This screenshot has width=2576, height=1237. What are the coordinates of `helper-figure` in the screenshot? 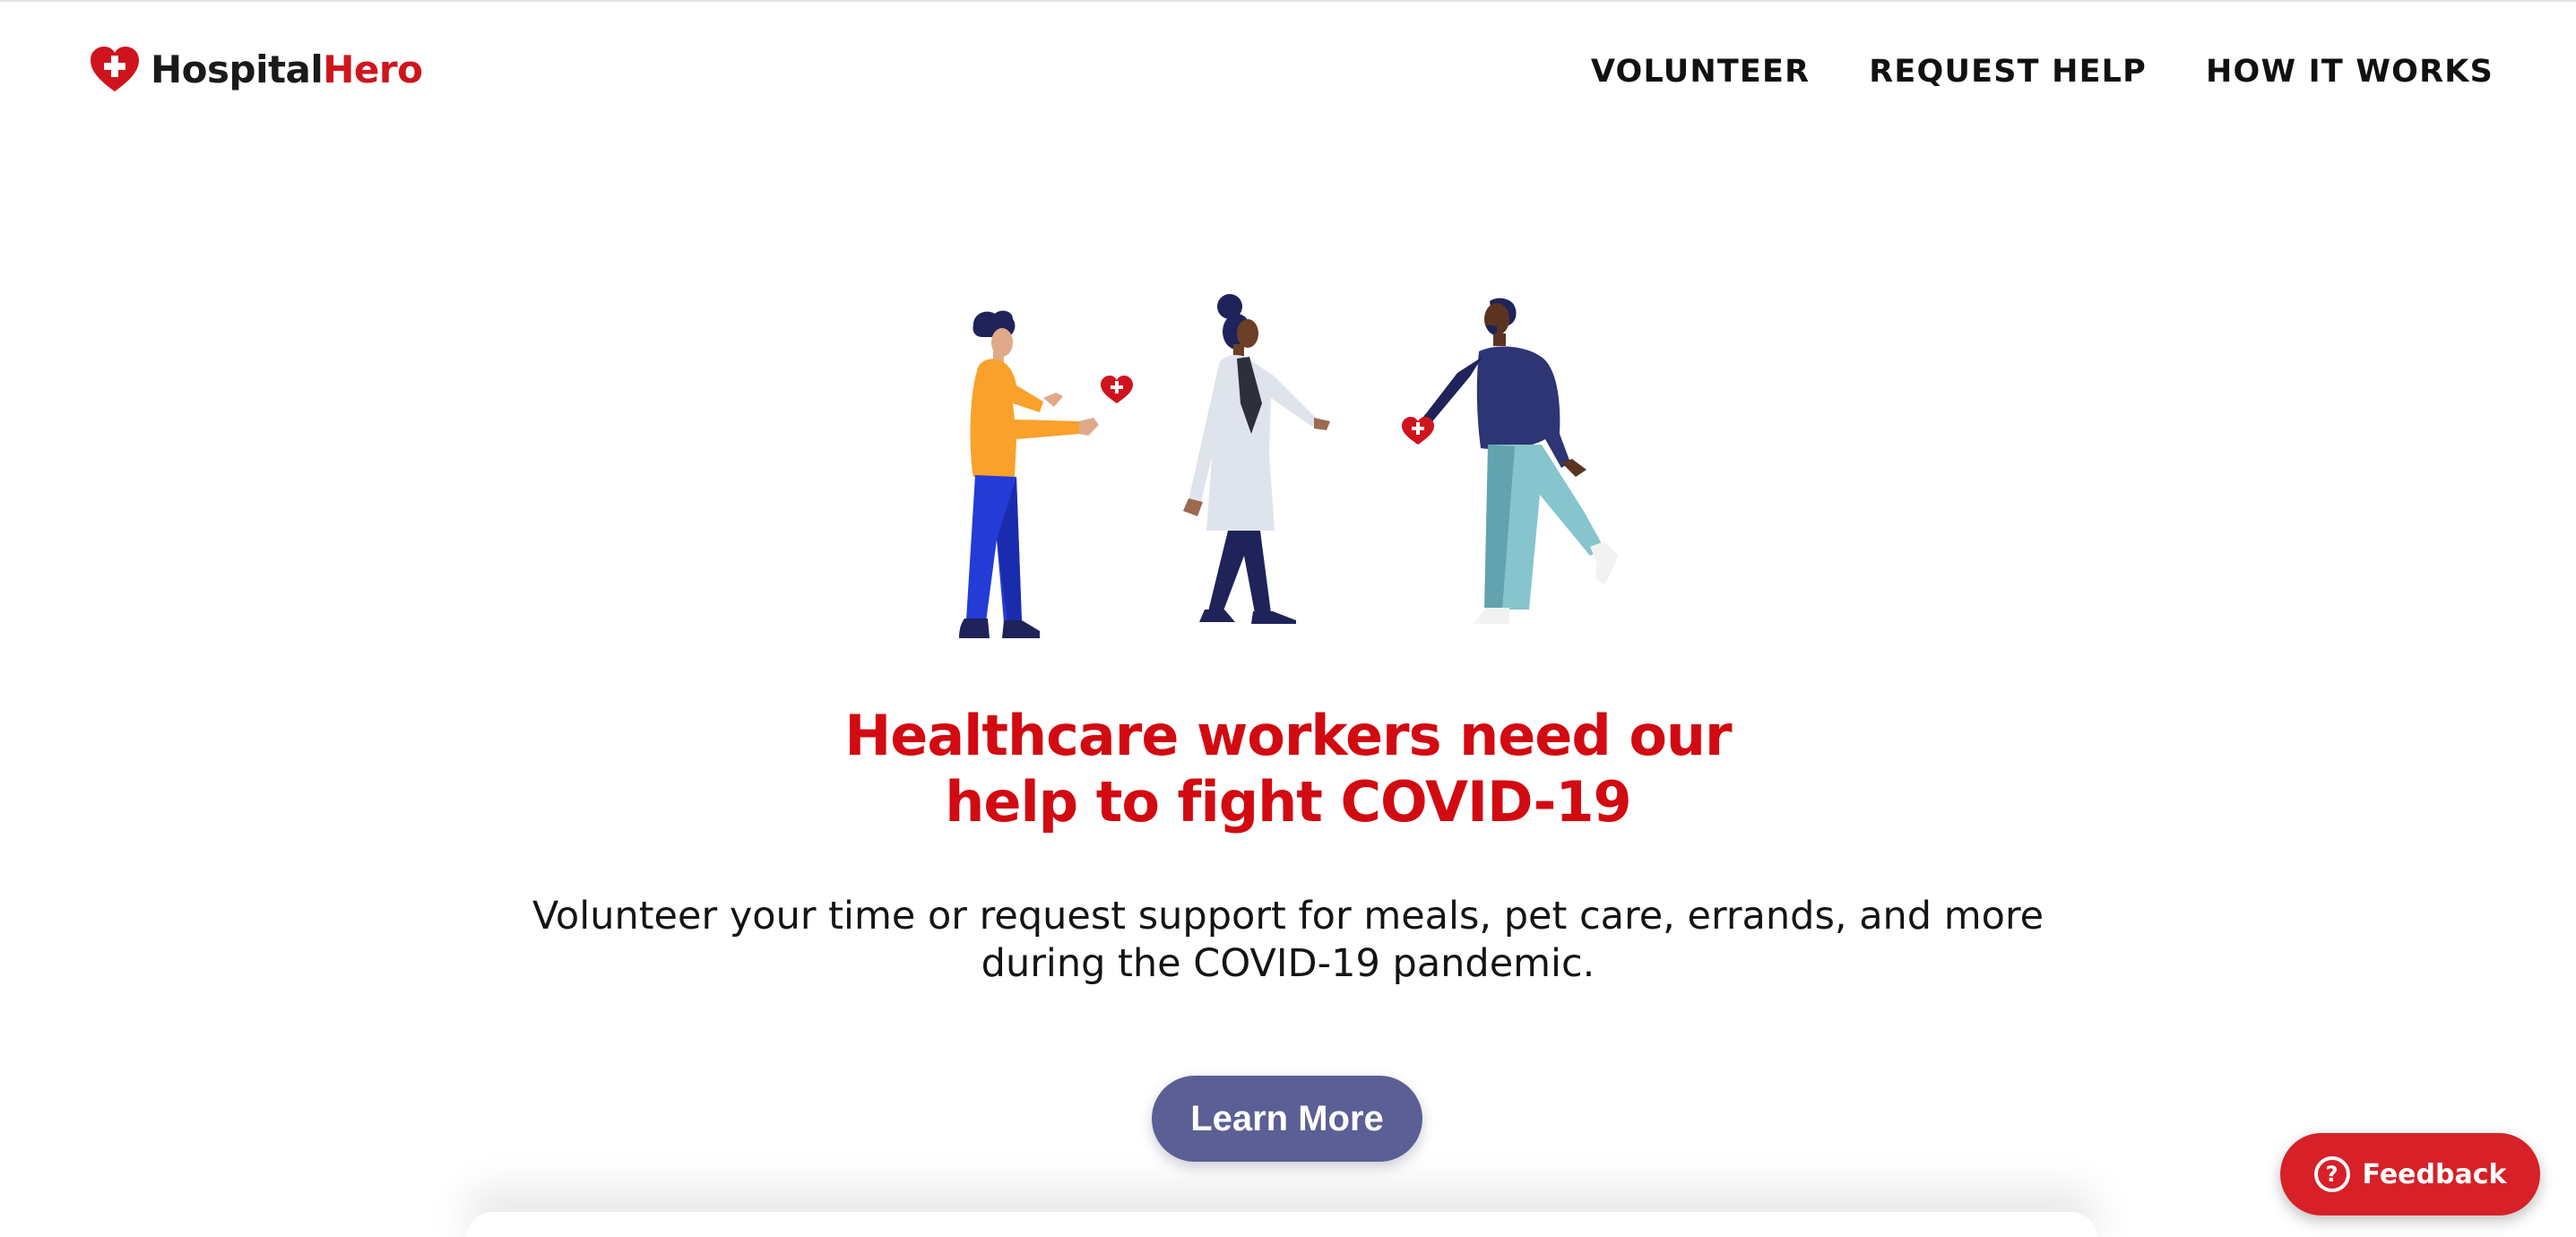 It's located at (1518, 461).